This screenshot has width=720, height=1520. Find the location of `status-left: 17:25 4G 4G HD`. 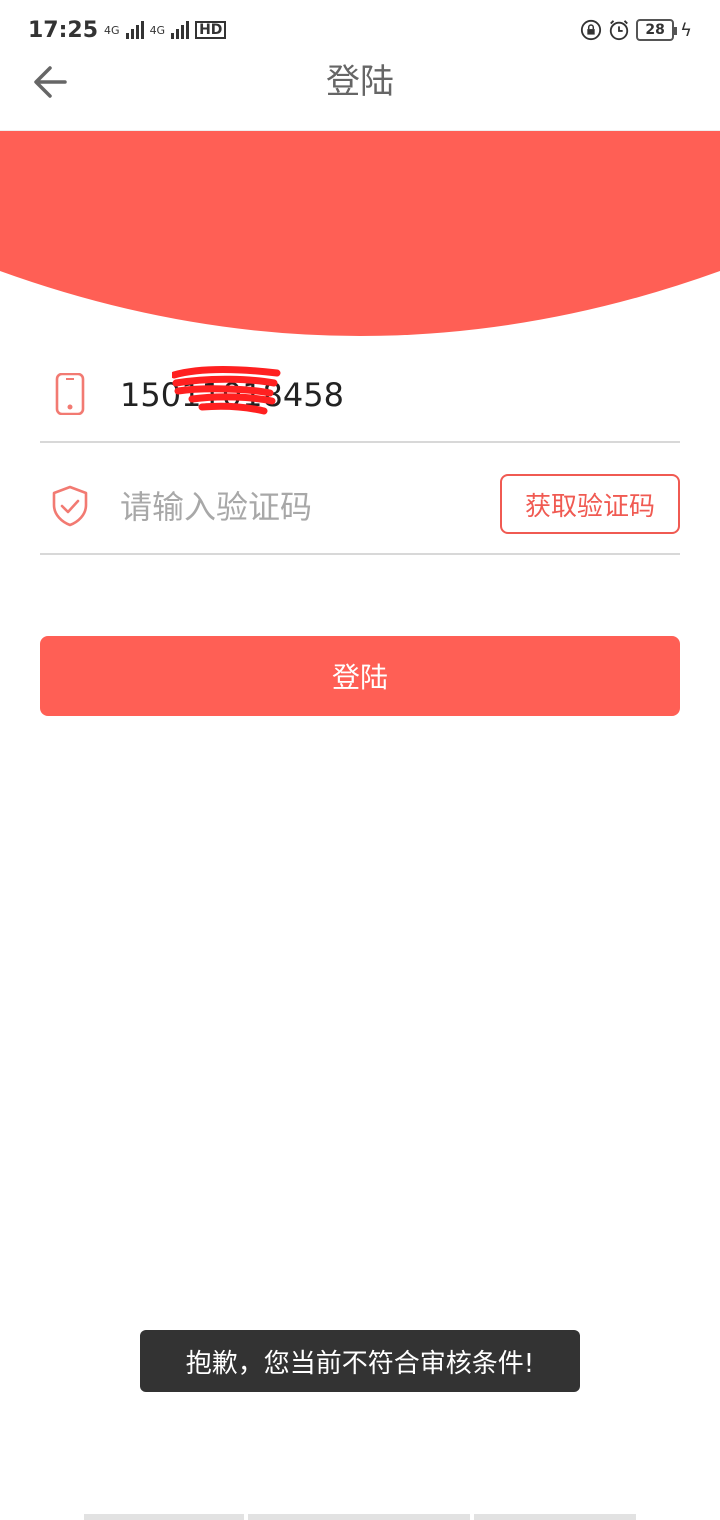

status-left: 17:25 4G 4G HD is located at coordinates (127, 30).